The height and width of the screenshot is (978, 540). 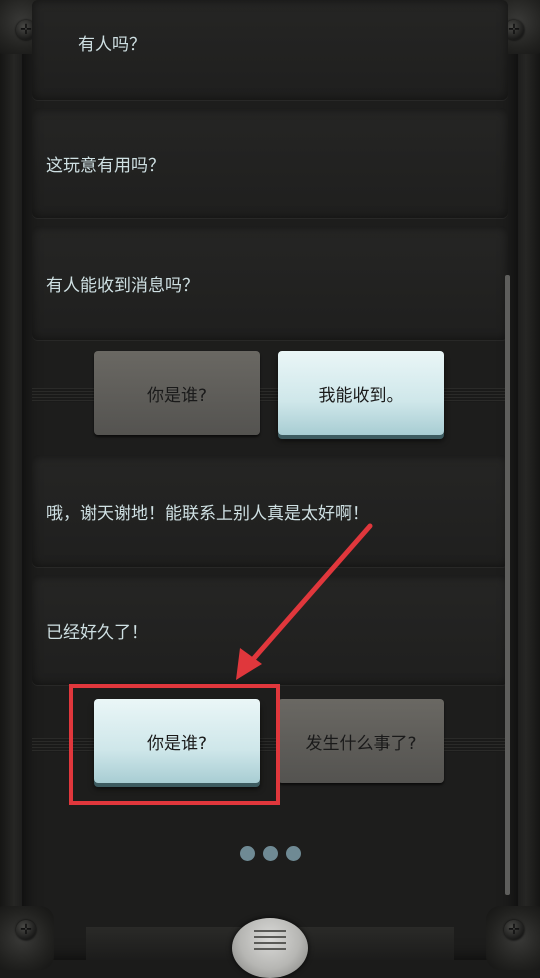 What do you see at coordinates (304, 601) in the screenshot?
I see `annotation-arrow` at bounding box center [304, 601].